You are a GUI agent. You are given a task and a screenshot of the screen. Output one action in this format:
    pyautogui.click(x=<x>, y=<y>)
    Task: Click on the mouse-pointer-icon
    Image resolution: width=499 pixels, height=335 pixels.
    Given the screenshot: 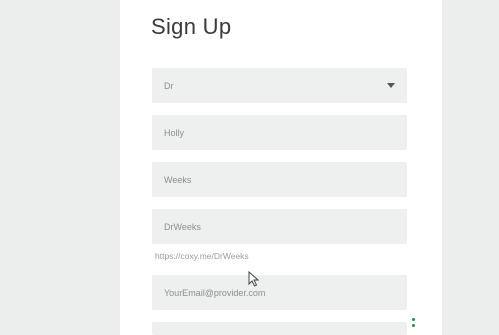 What is the action you would take?
    pyautogui.click(x=254, y=281)
    